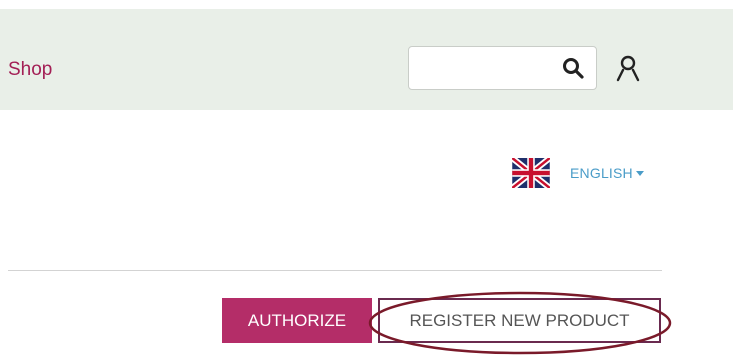 The height and width of the screenshot is (356, 733). Describe the element at coordinates (335, 270) in the screenshot. I see `divider` at that location.